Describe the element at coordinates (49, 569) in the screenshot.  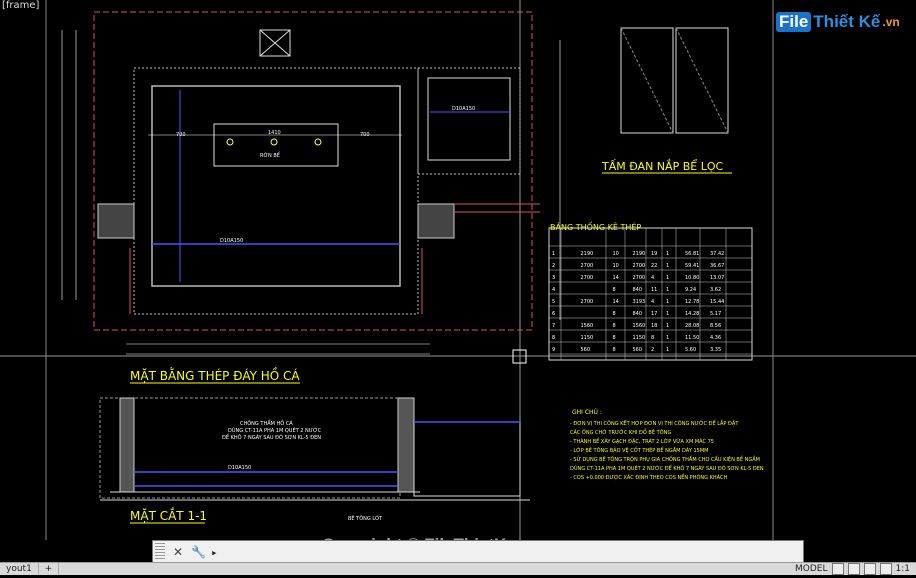
I see `add-layout-button: +` at that location.